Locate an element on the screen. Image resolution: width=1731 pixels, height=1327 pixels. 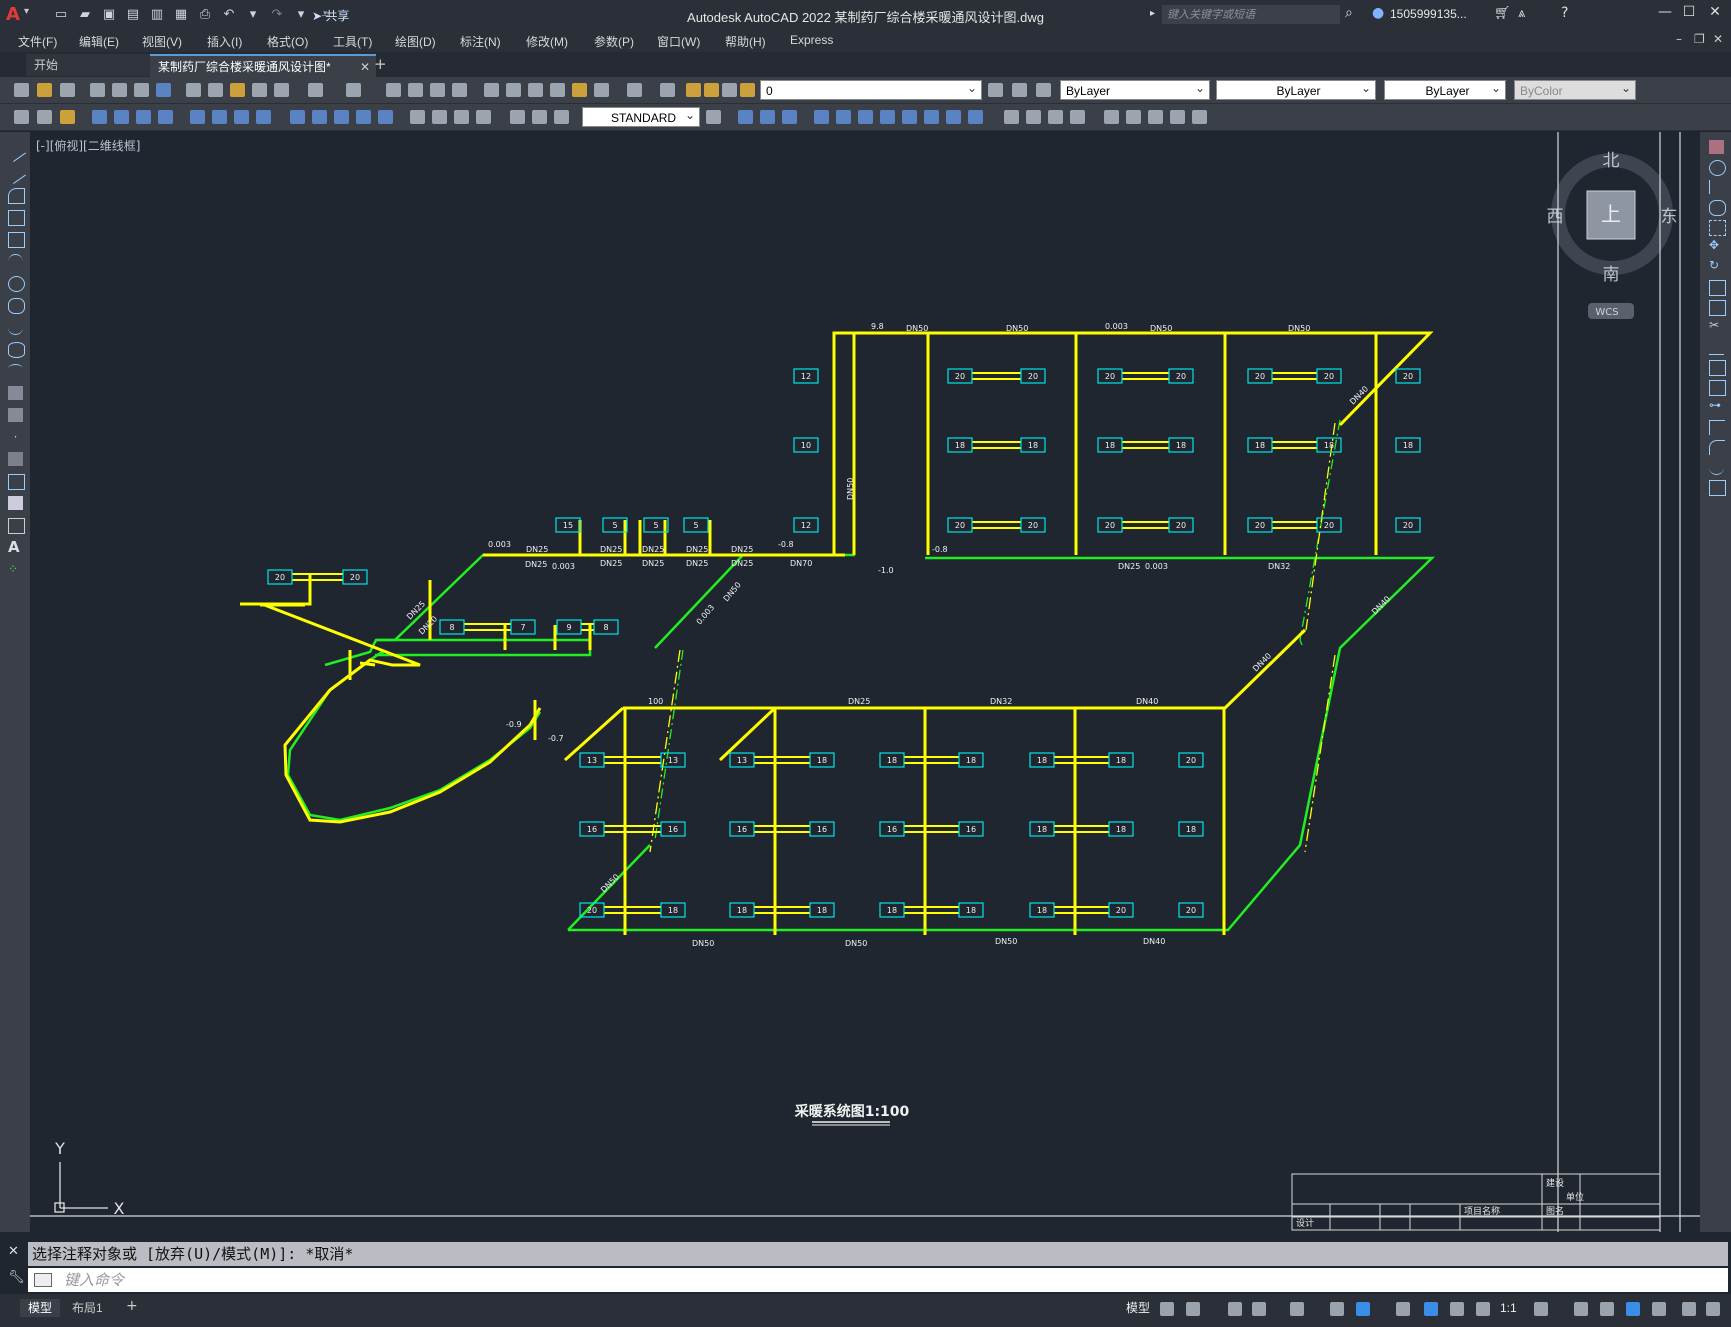
print-icon is located at coordinates (97, 90).